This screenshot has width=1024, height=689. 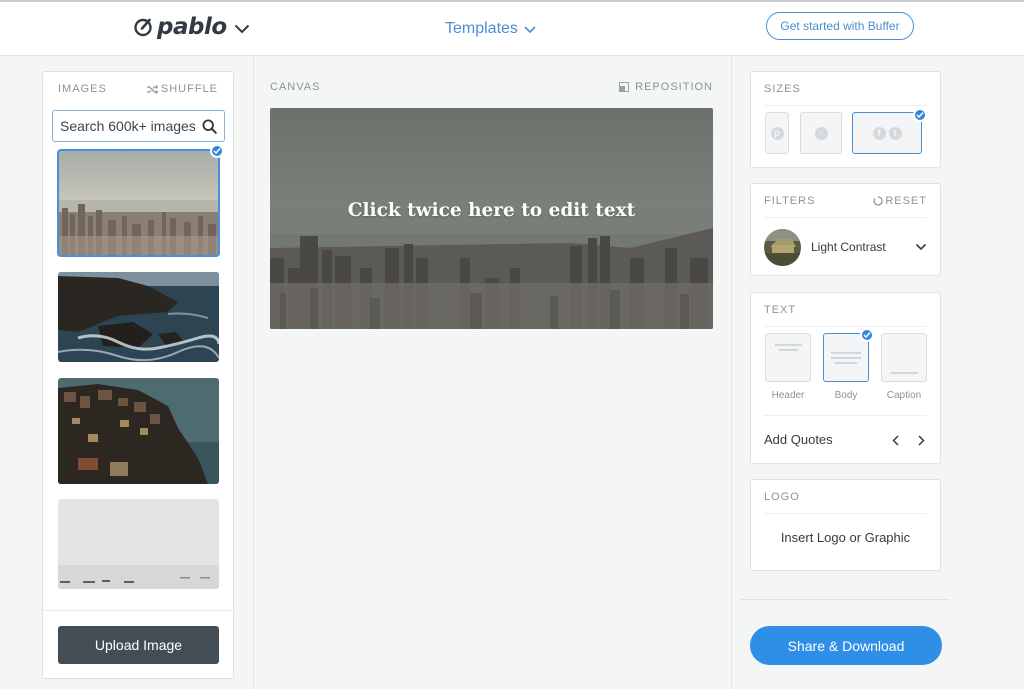 I want to click on text-option-header, so click(x=788, y=357).